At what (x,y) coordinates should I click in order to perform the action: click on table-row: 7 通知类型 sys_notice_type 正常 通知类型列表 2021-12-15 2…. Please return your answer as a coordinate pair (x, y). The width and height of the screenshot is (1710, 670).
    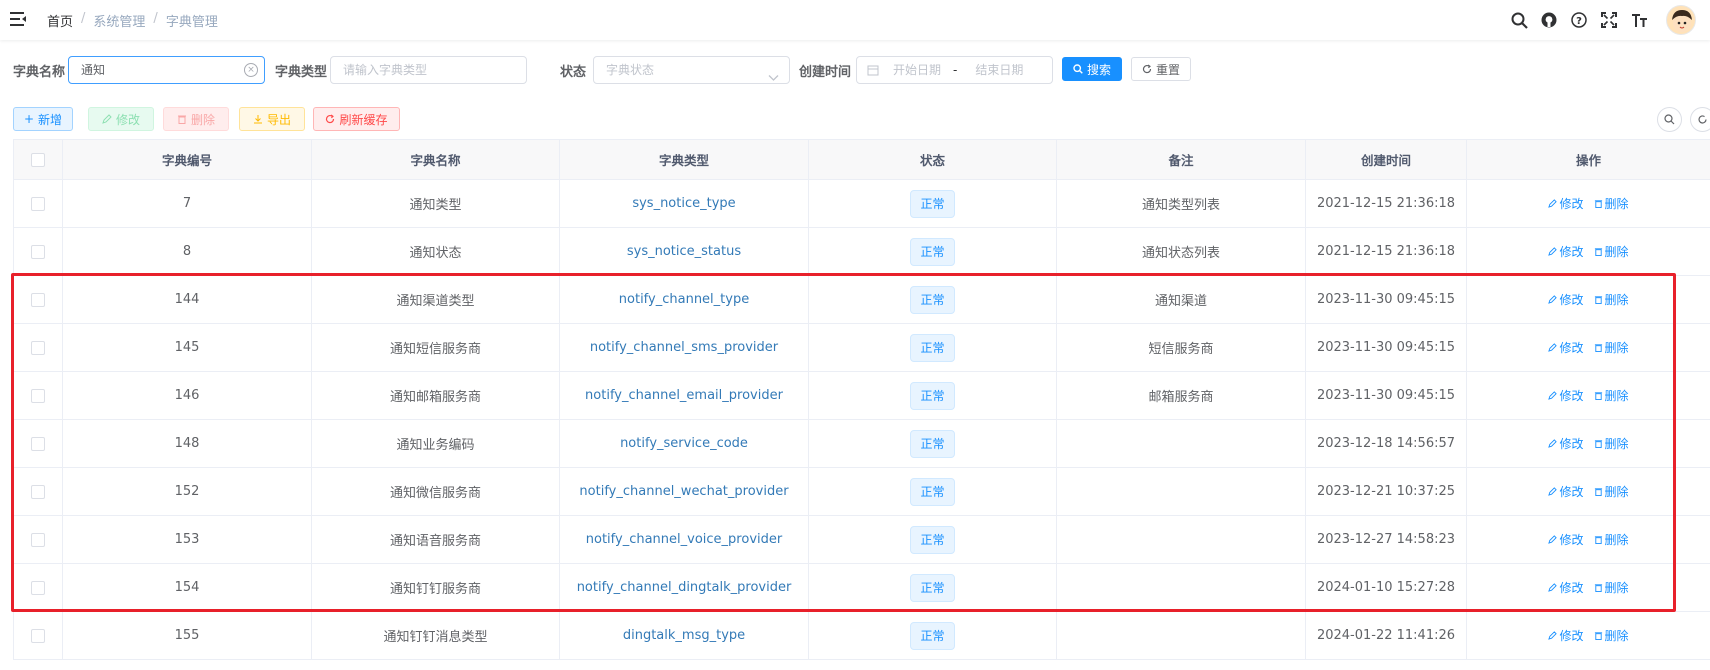
    Looking at the image, I should click on (861, 204).